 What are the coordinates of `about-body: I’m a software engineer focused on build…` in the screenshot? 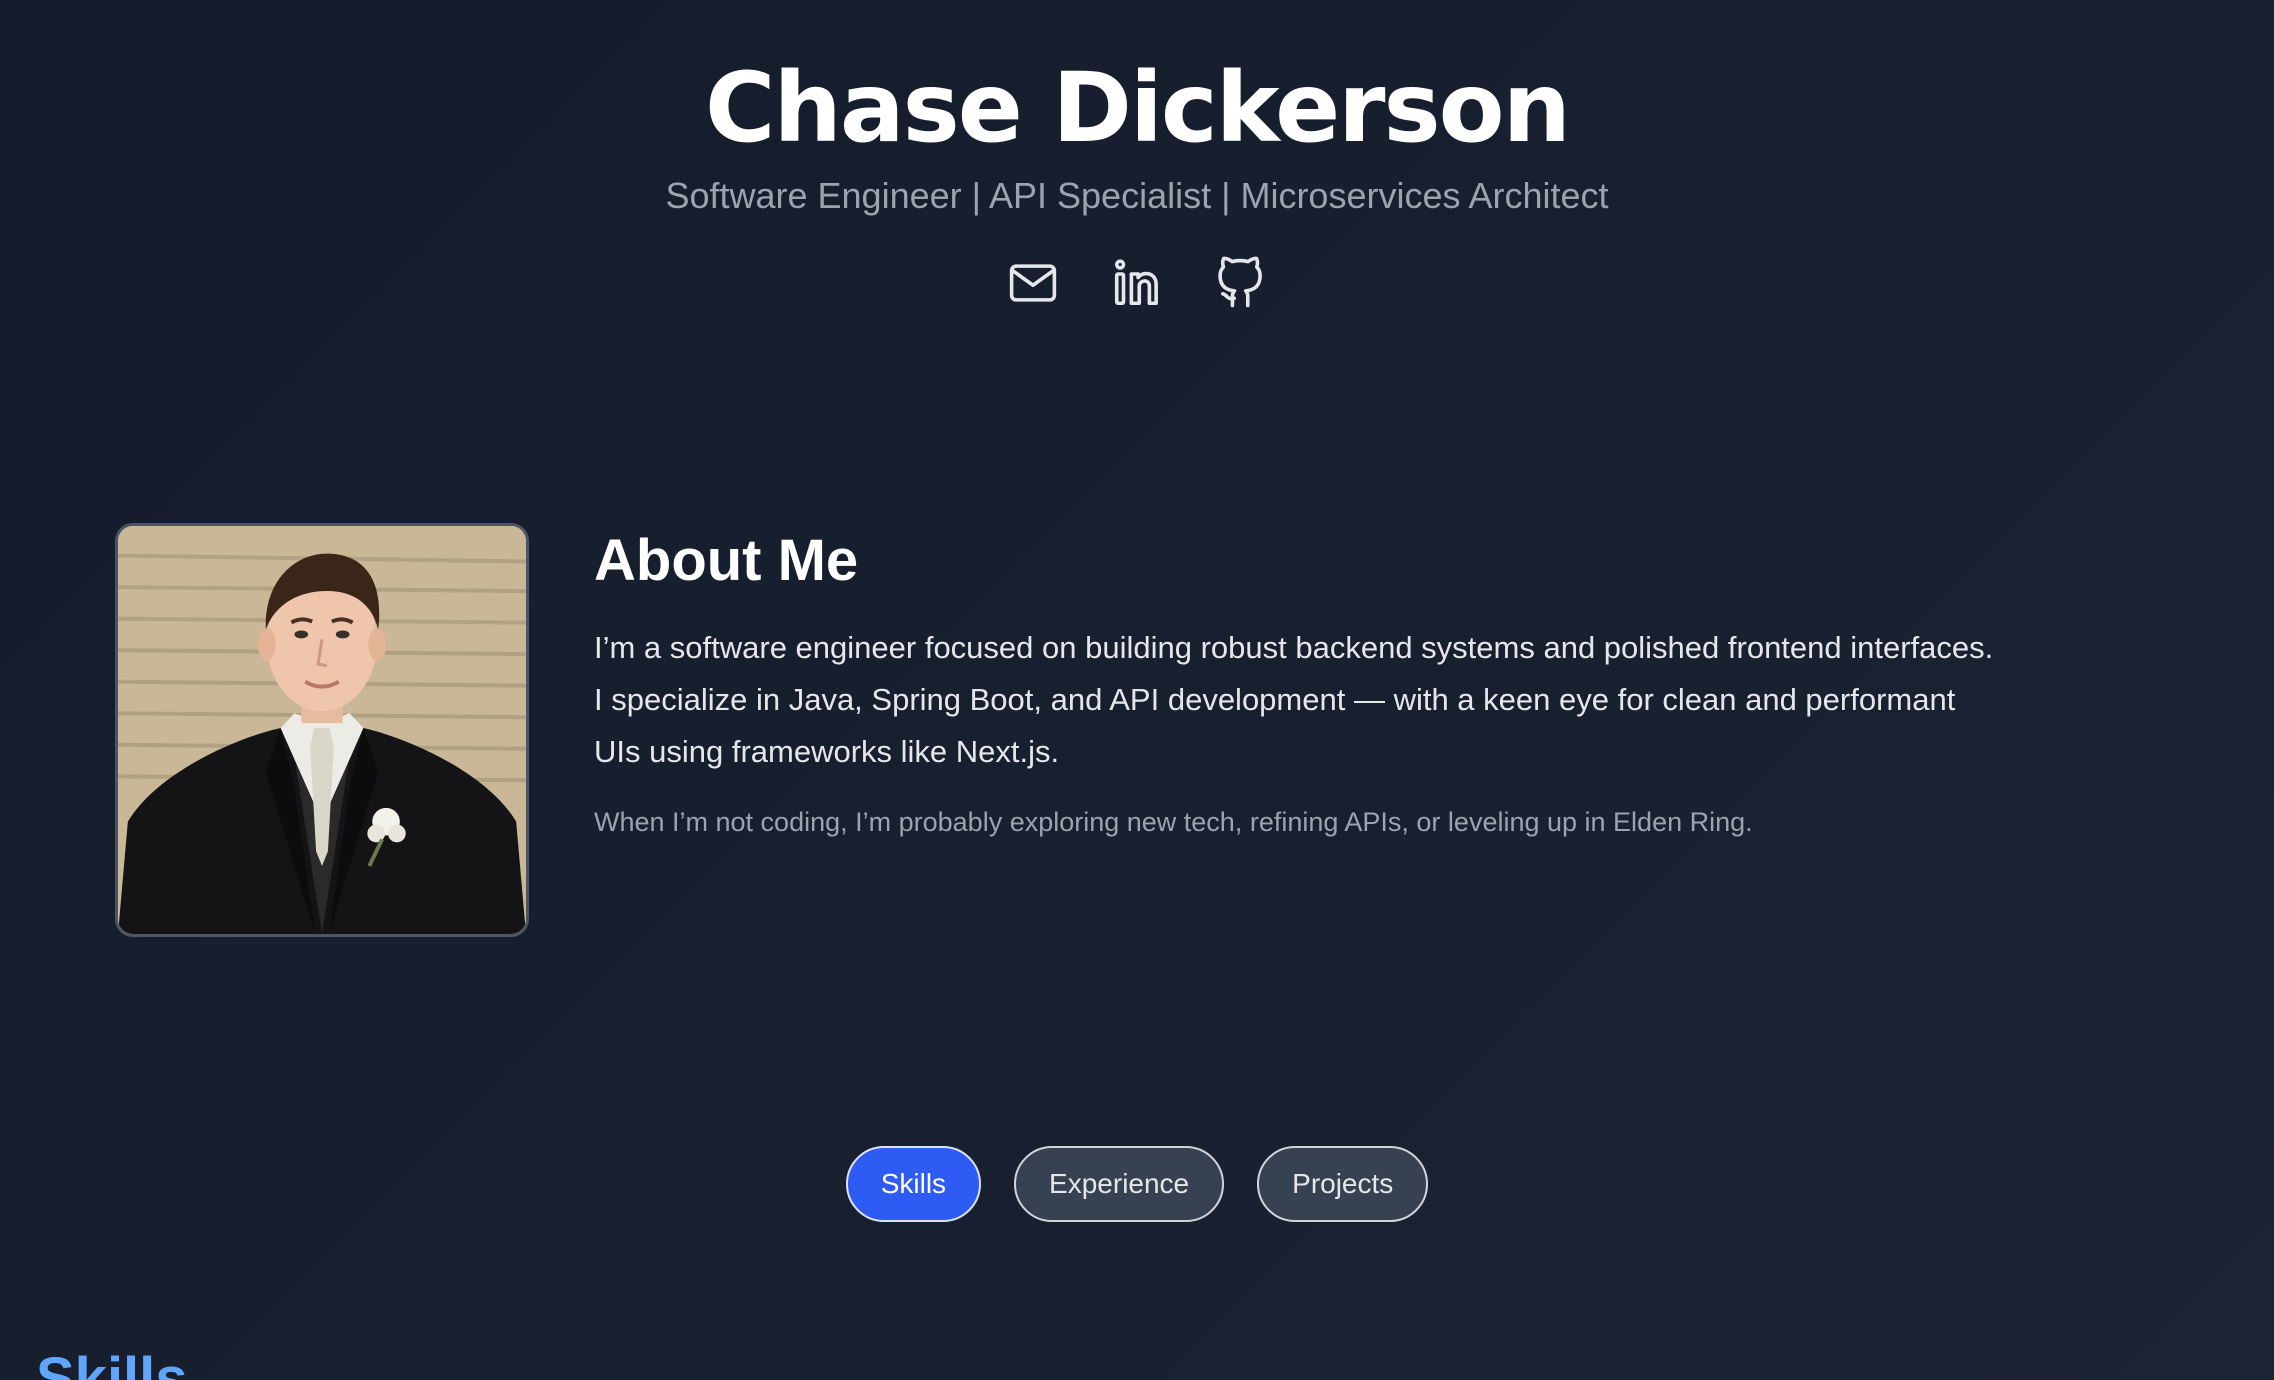 It's located at (1294, 699).